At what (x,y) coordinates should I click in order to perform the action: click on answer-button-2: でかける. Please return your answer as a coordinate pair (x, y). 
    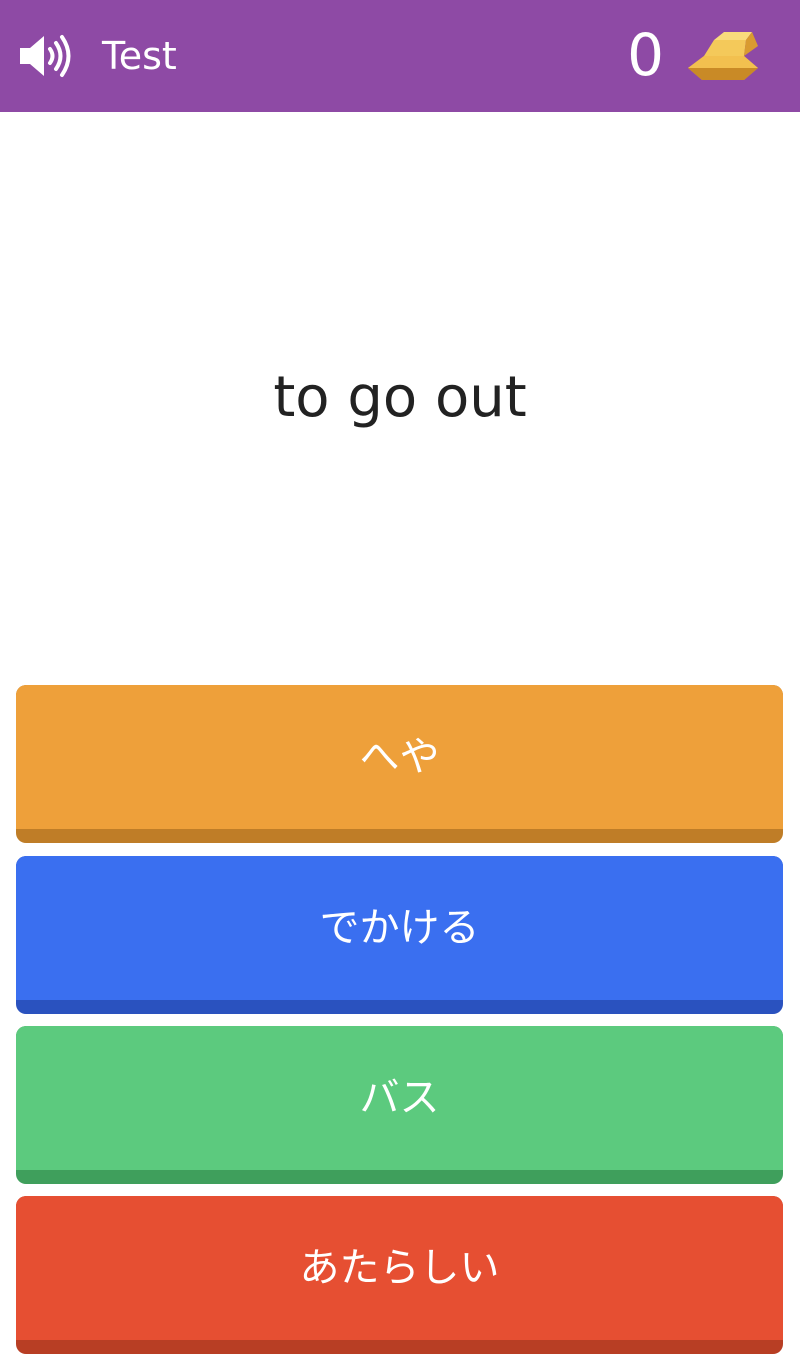
    Looking at the image, I should click on (399, 935).